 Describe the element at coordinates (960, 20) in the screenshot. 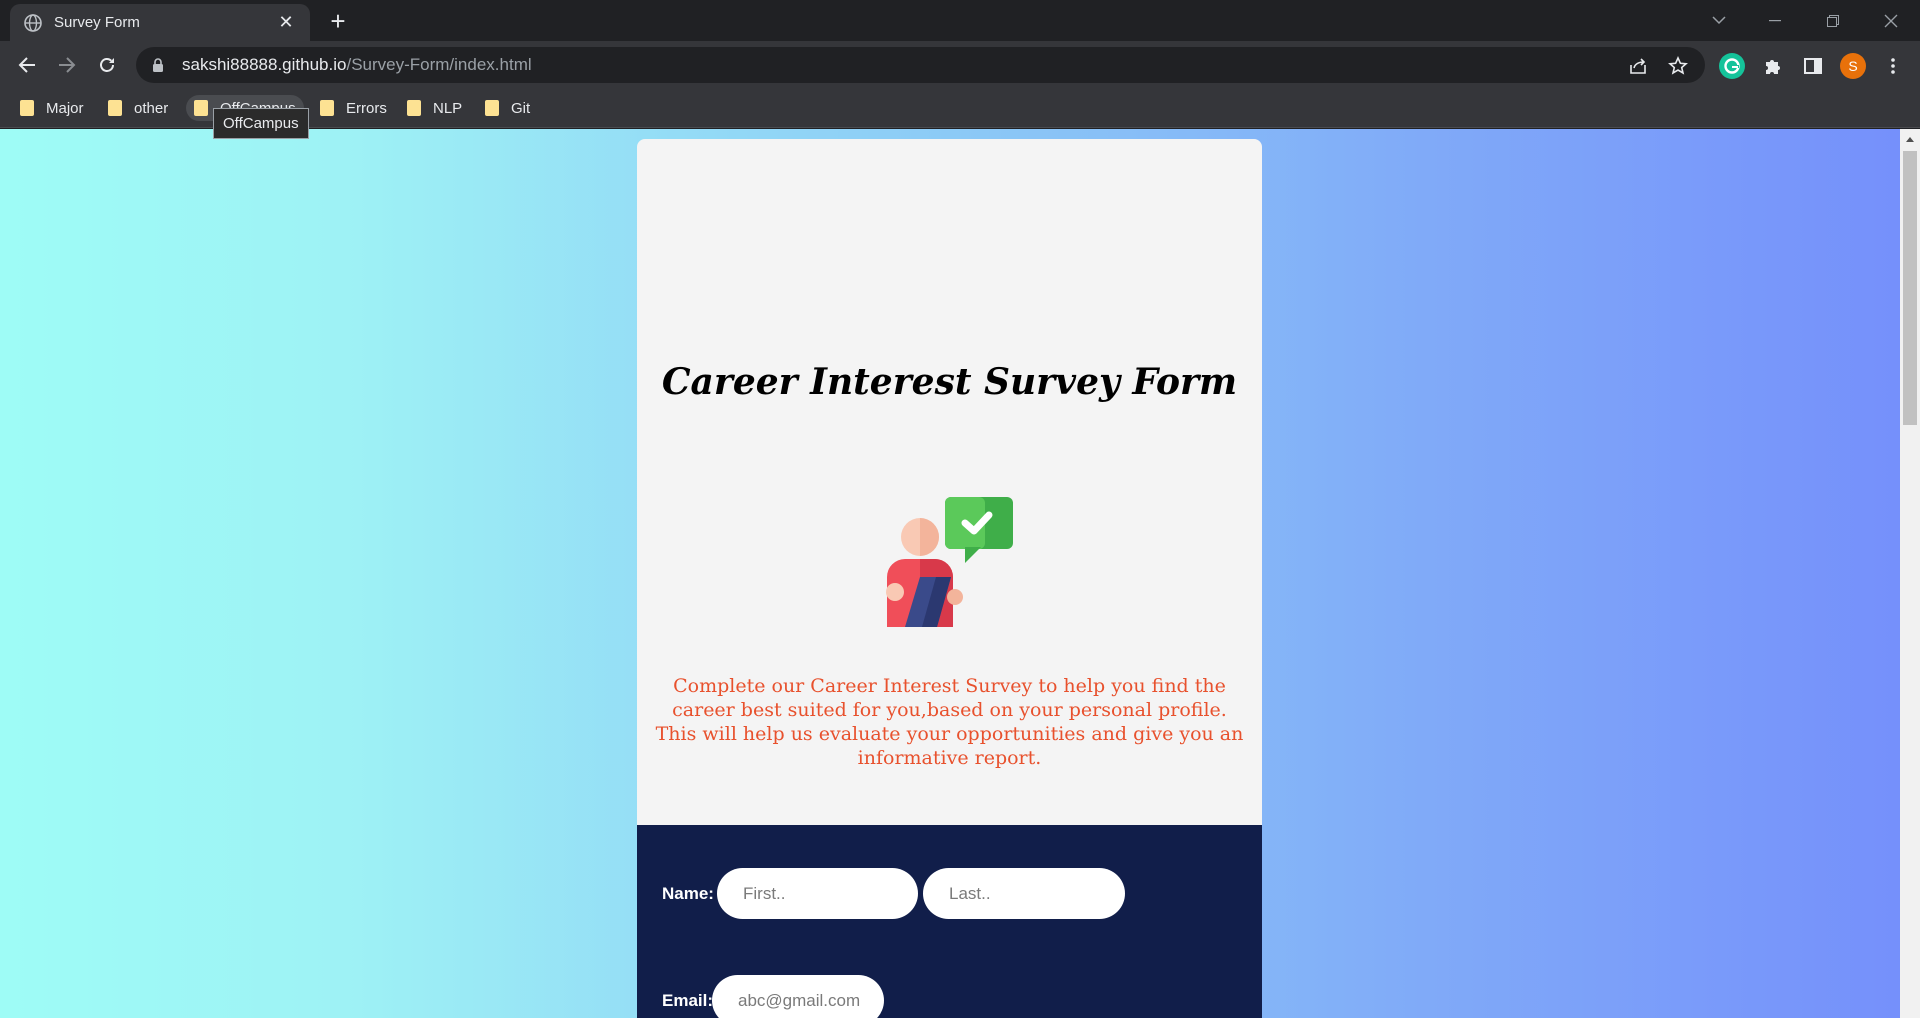

I see `tab-strip: Survey Form ✕ +` at that location.